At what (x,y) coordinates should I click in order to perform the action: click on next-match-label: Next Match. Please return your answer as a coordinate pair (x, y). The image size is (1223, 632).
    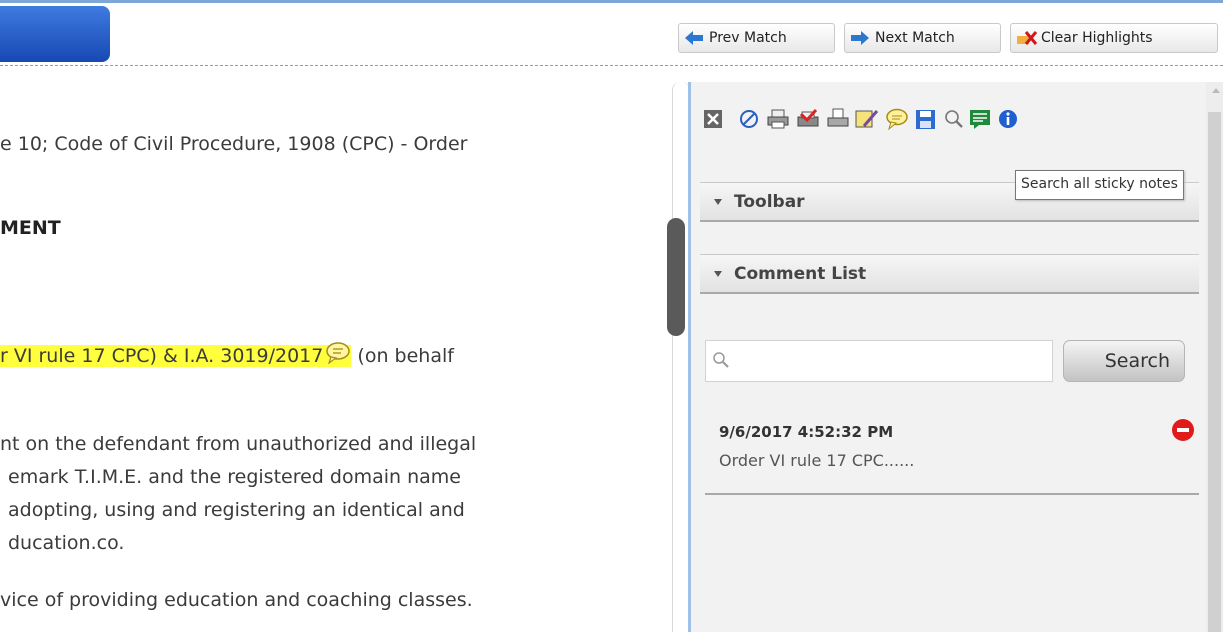
    Looking at the image, I should click on (915, 38).